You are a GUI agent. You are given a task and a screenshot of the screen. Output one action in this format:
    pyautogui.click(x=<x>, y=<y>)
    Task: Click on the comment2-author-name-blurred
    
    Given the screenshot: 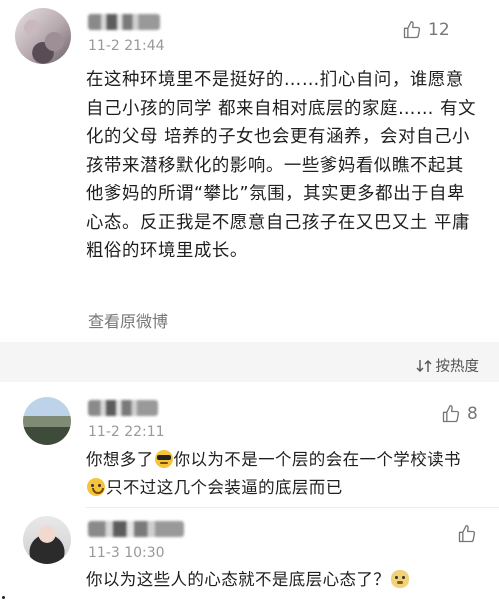 What is the action you would take?
    pyautogui.click(x=136, y=529)
    